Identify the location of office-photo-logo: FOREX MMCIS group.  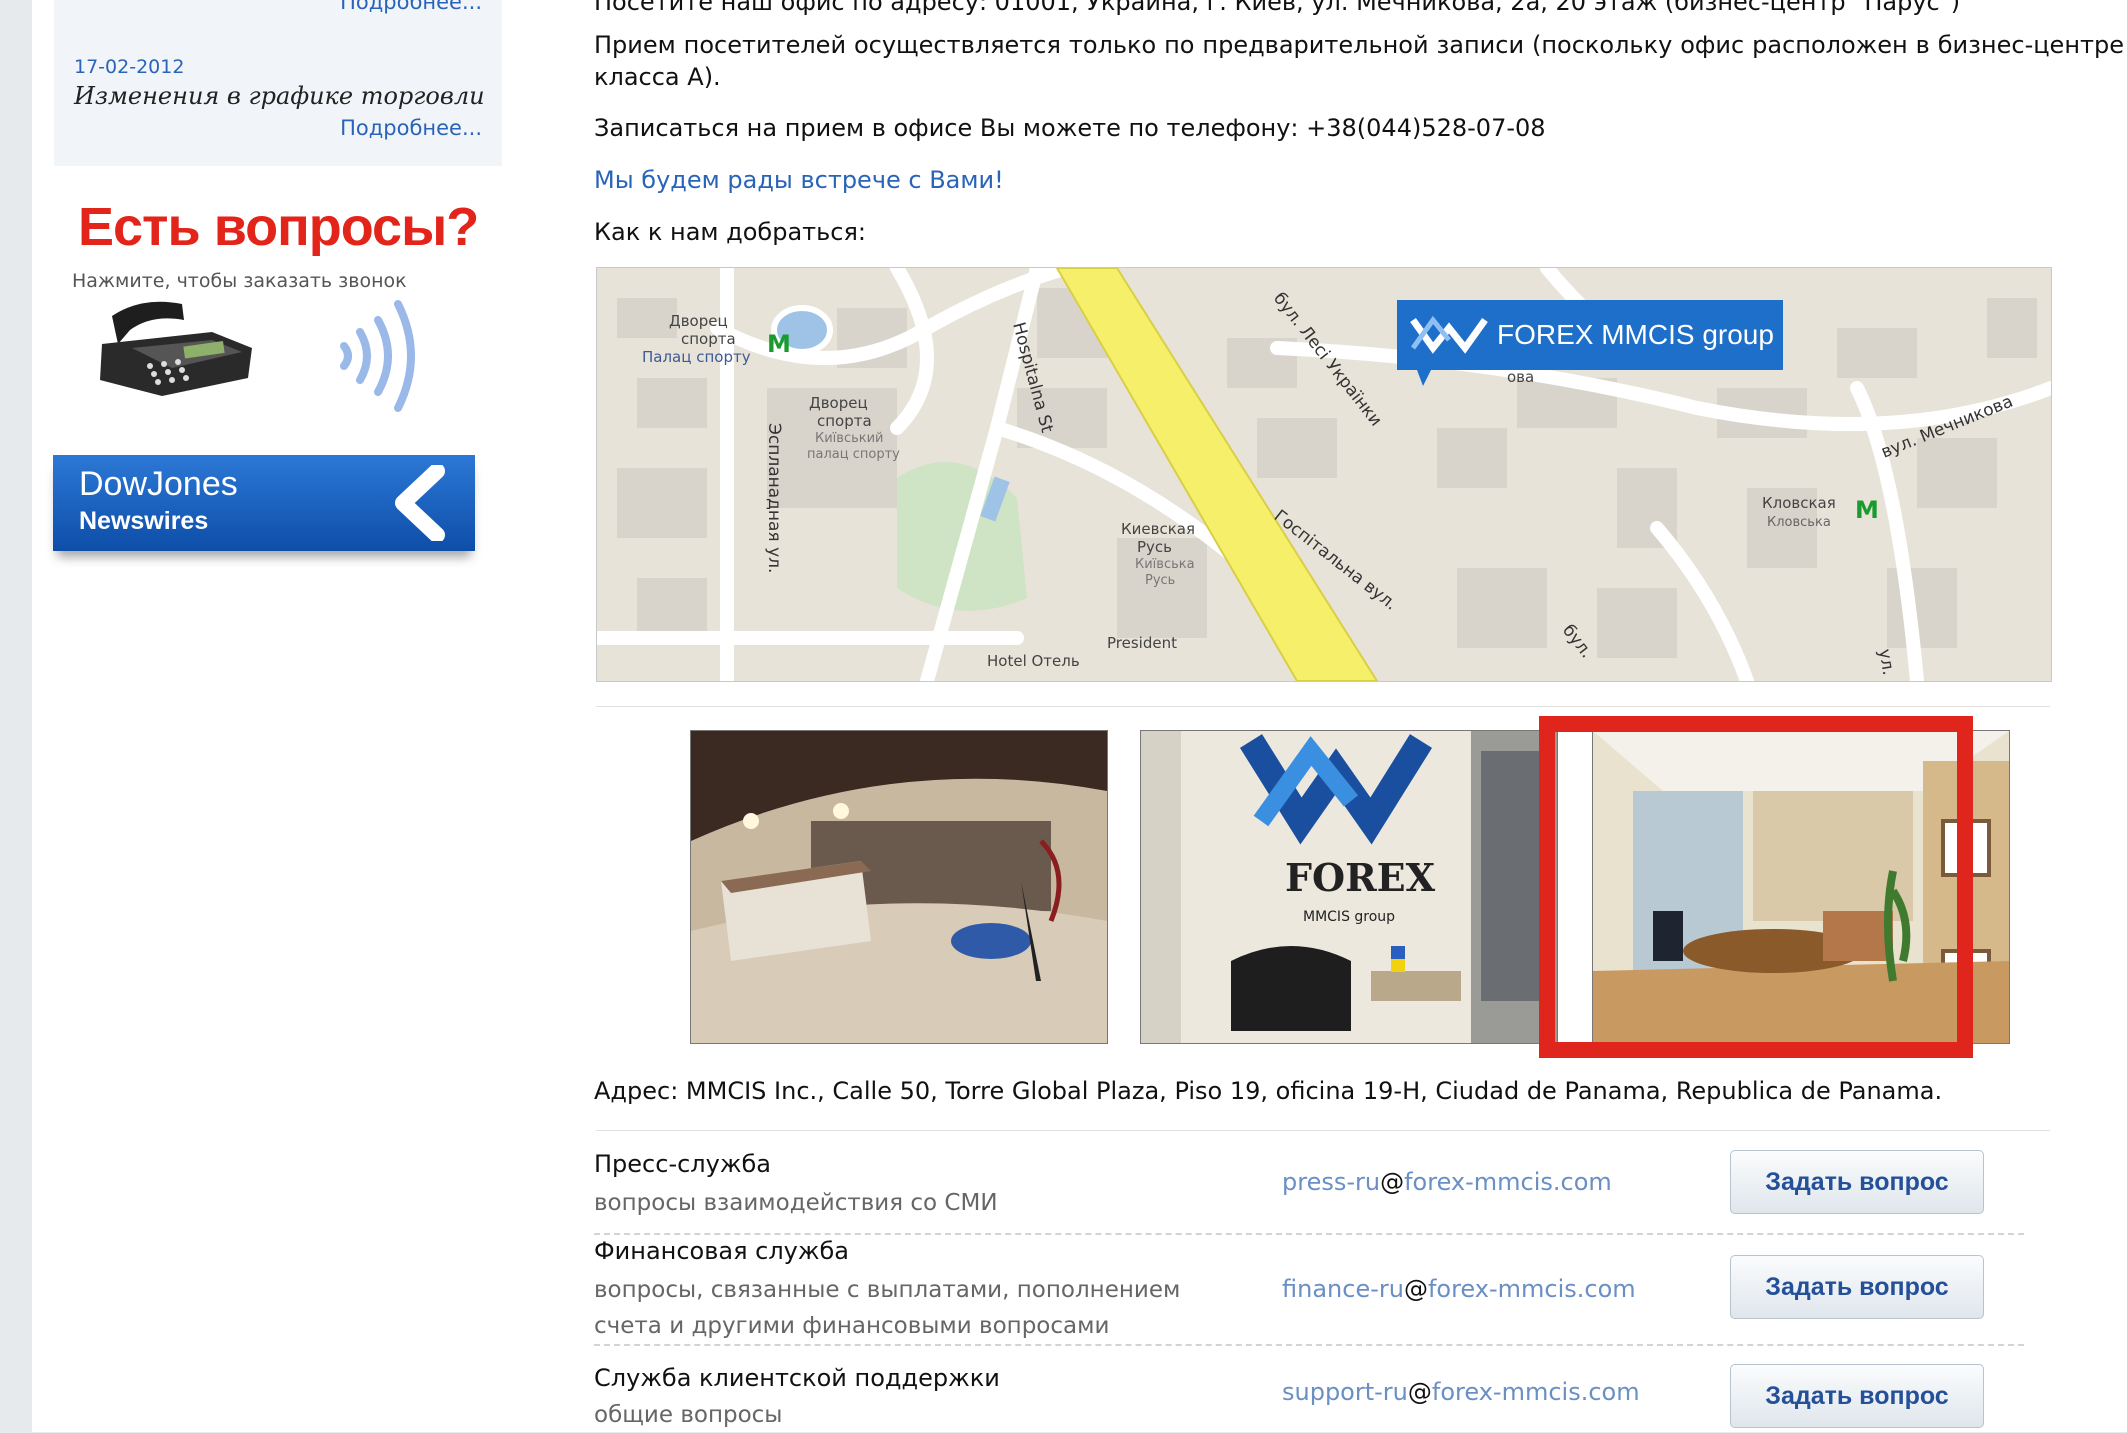
(1349, 887).